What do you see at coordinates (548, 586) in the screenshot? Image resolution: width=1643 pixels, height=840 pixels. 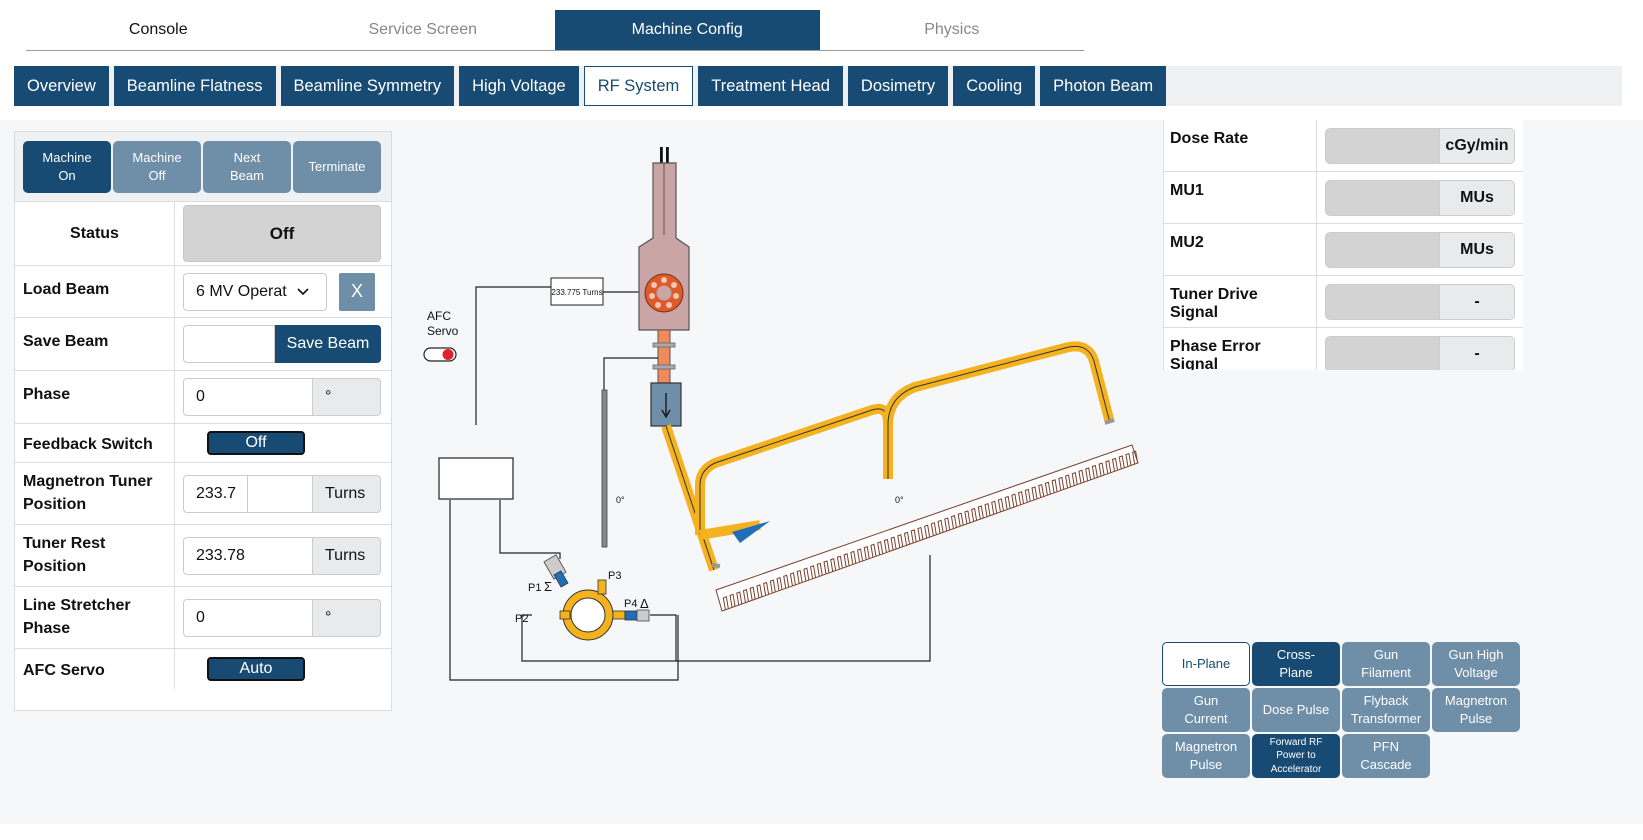 I see `sum-icon: Σ` at bounding box center [548, 586].